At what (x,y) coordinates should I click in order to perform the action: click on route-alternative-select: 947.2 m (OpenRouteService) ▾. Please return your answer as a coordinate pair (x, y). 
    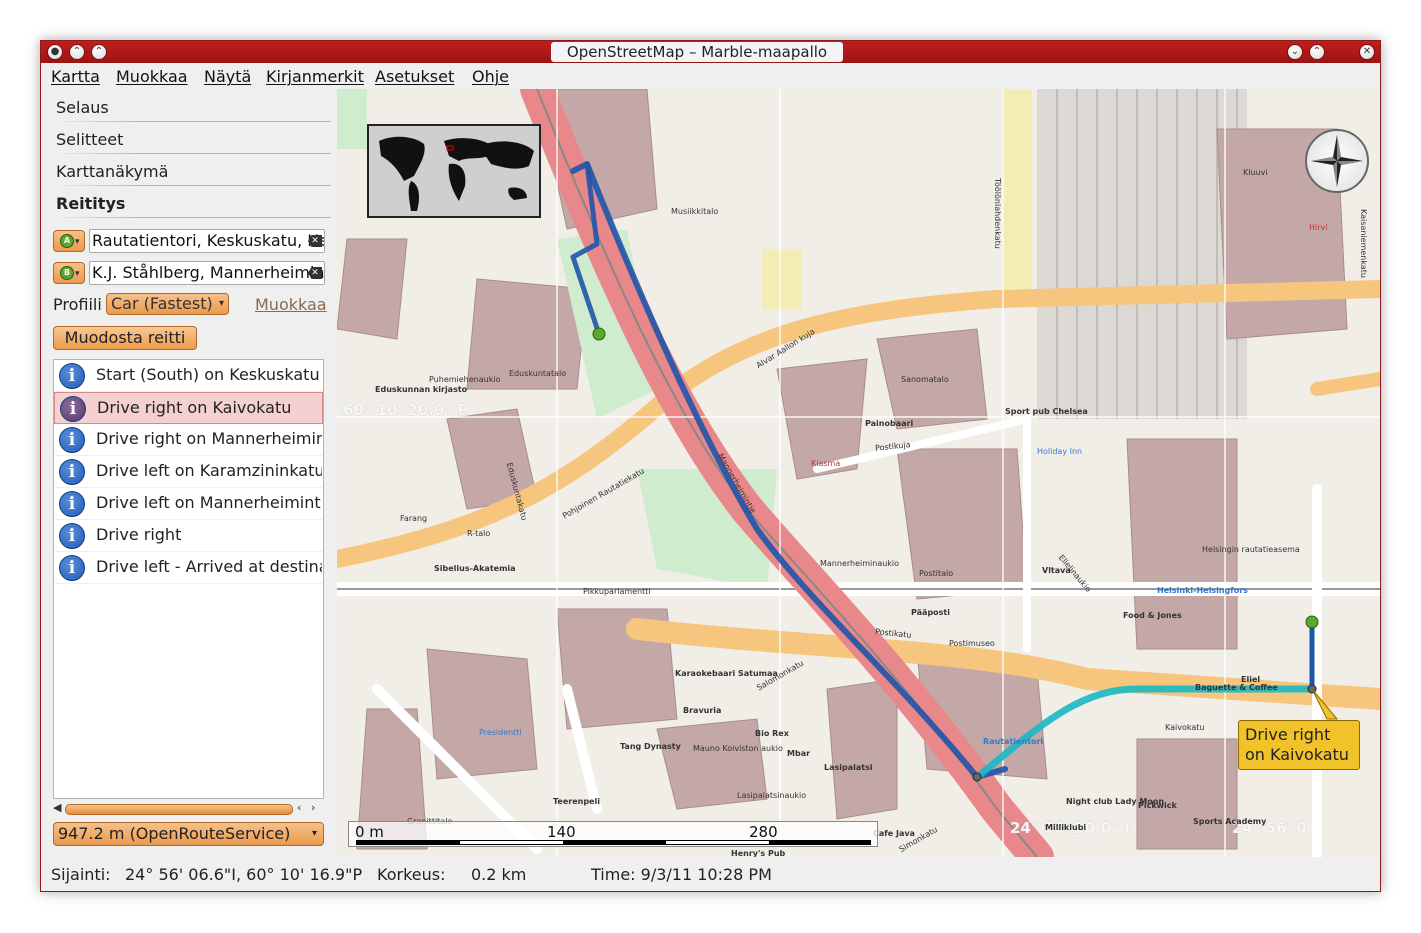
    Looking at the image, I should click on (188, 834).